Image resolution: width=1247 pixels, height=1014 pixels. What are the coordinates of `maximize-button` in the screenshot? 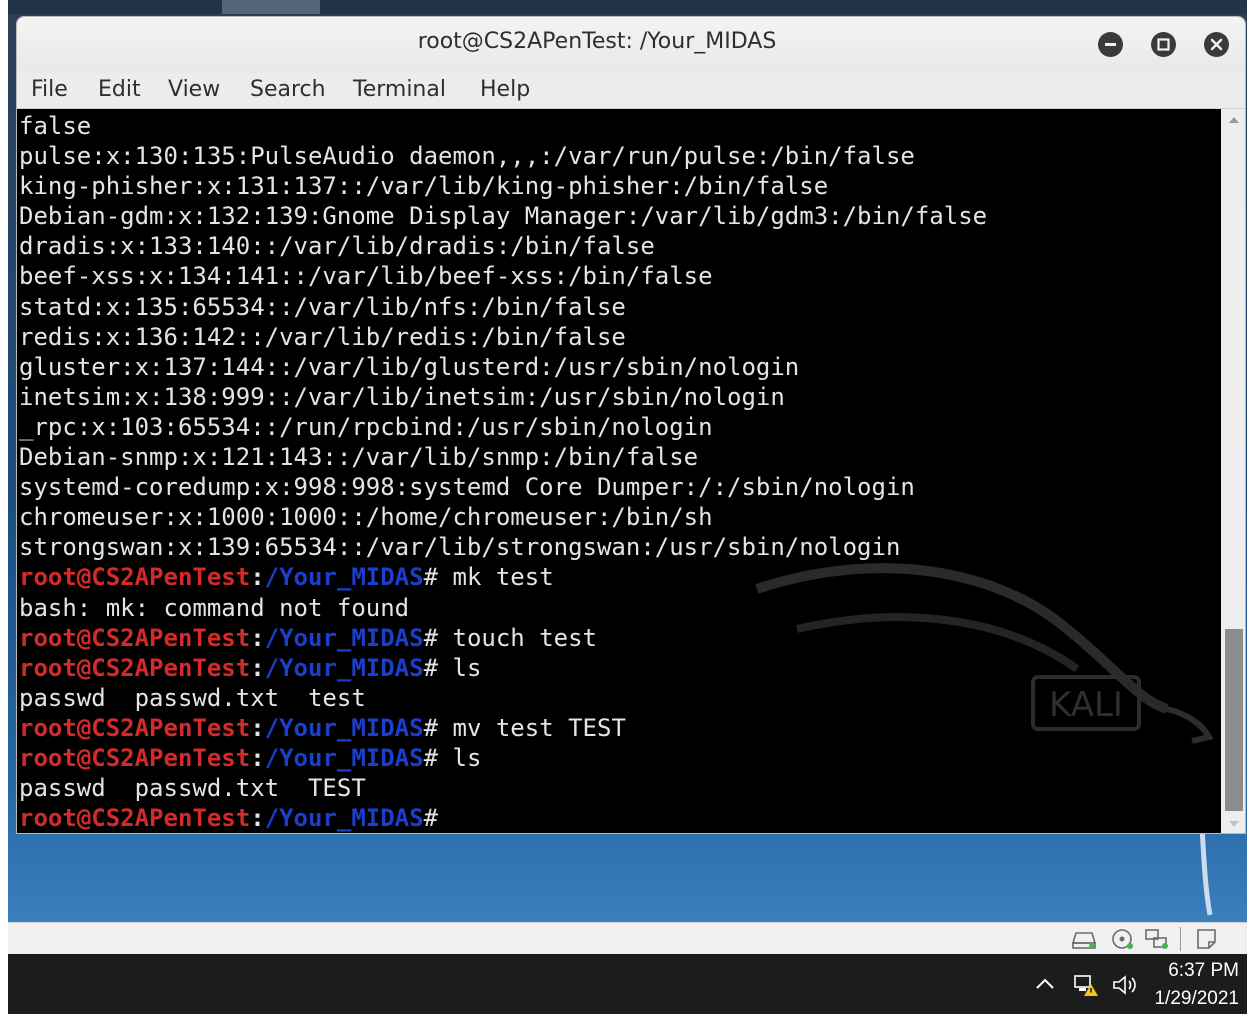 It's located at (1163, 44).